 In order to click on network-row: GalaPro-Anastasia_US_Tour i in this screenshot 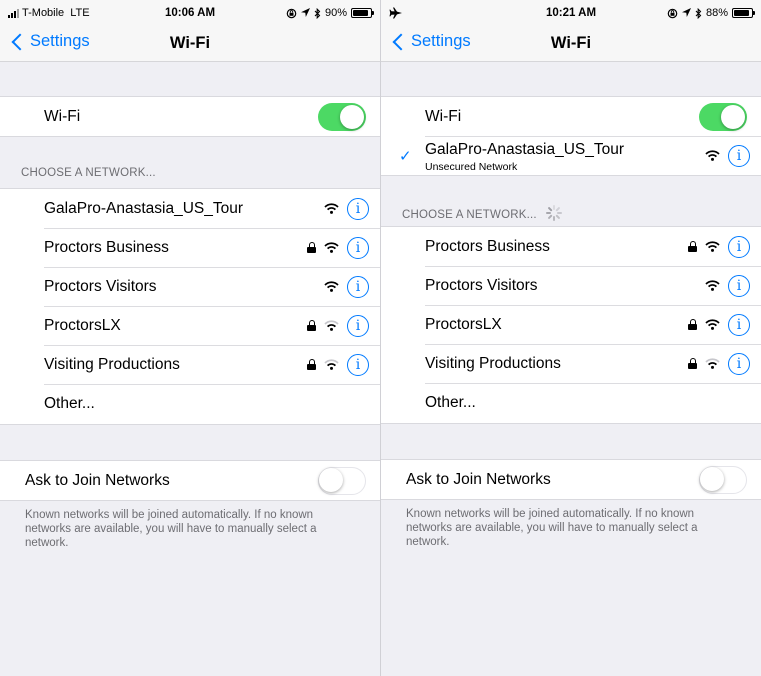, I will do `click(190, 208)`.